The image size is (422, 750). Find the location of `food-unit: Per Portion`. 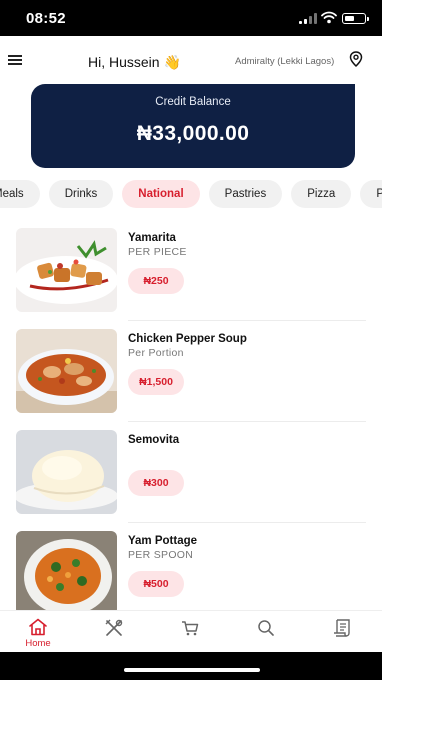

food-unit: Per Portion is located at coordinates (156, 353).